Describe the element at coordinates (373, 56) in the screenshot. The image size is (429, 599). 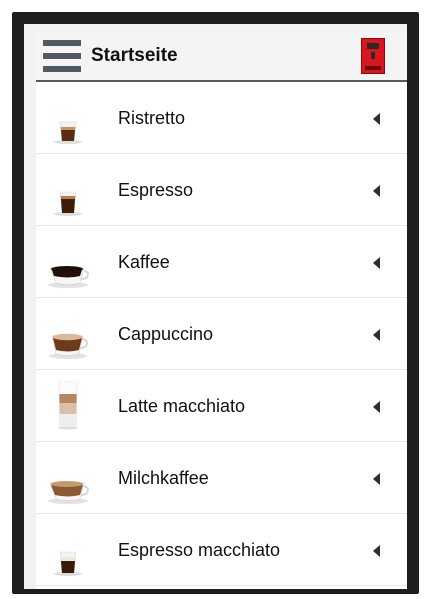
I see `coffee-machine-icon` at that location.